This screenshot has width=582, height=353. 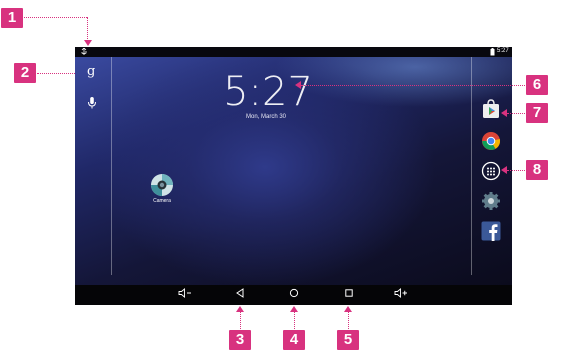 I want to click on recent-apps-button, so click(x=349, y=295).